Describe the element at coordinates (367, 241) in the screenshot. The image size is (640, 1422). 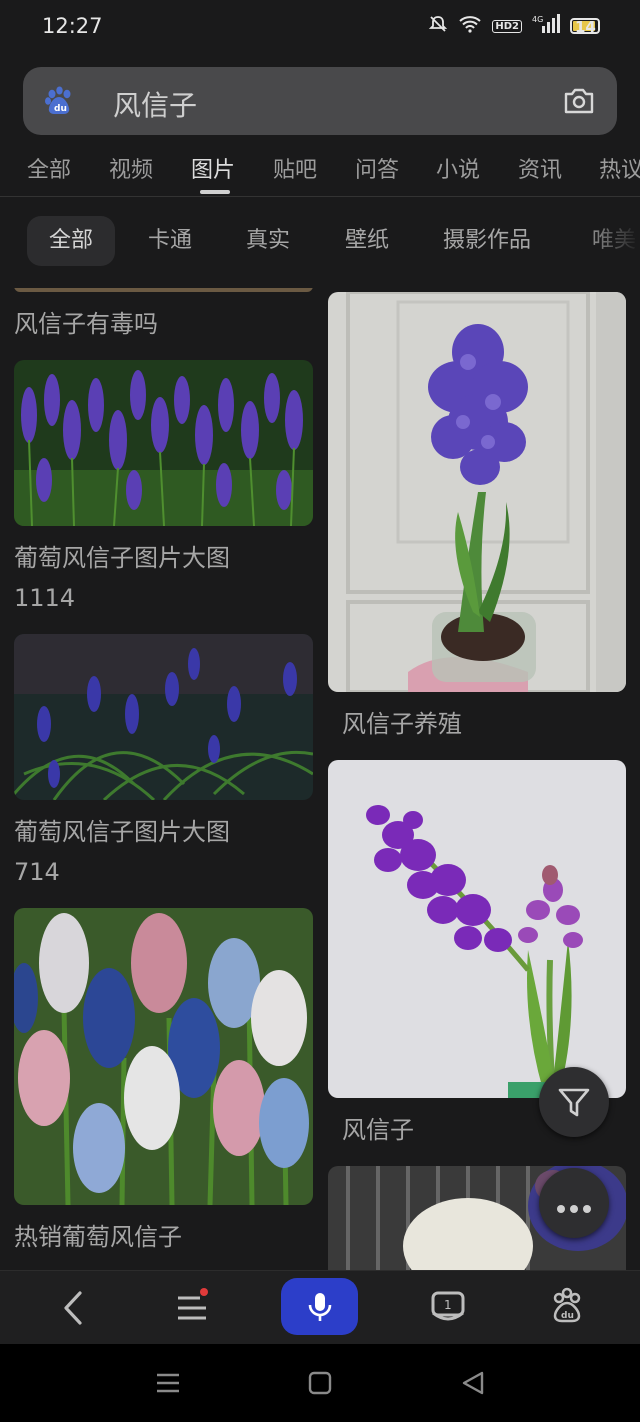
I see `chip-wallpaper: 壁纸` at that location.